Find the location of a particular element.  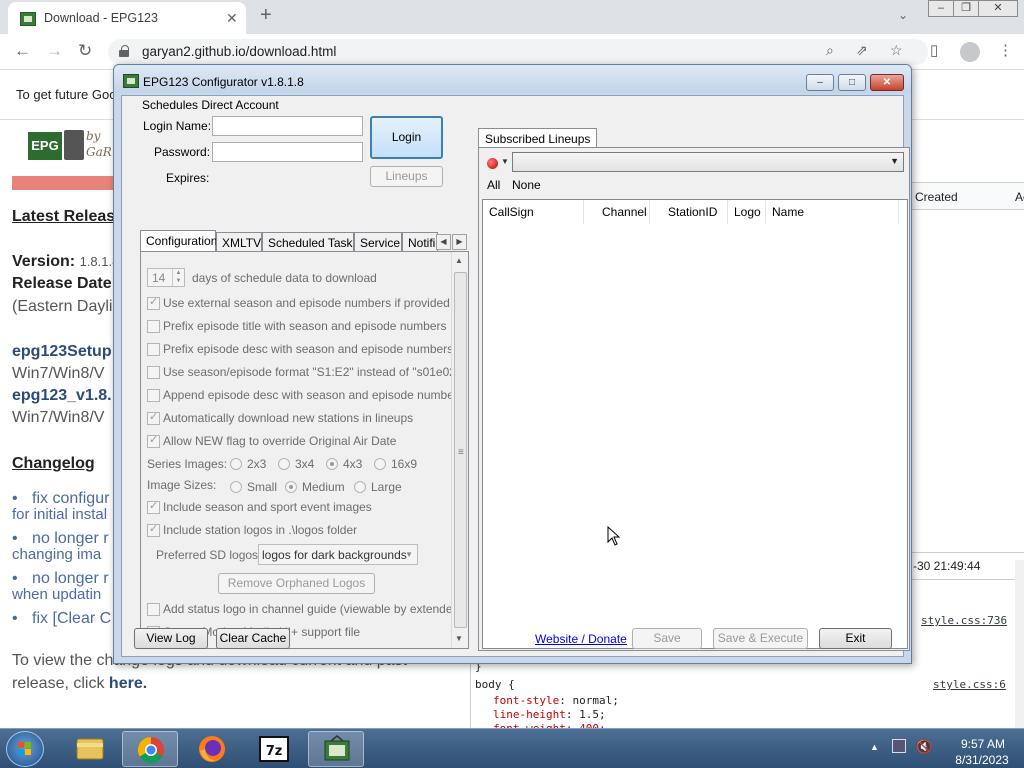

save-execute-button: Save & Execute is located at coordinates (760, 638).